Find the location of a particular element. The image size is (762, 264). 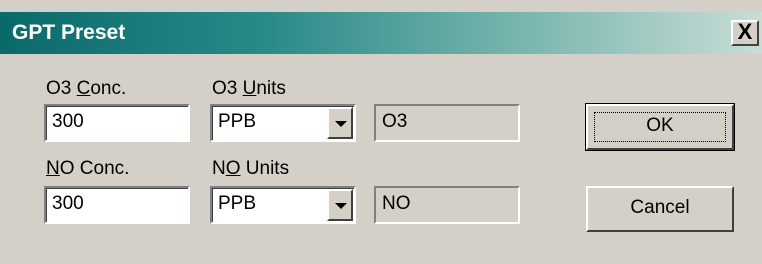

o3-gas-name-field: O3 is located at coordinates (447, 123).